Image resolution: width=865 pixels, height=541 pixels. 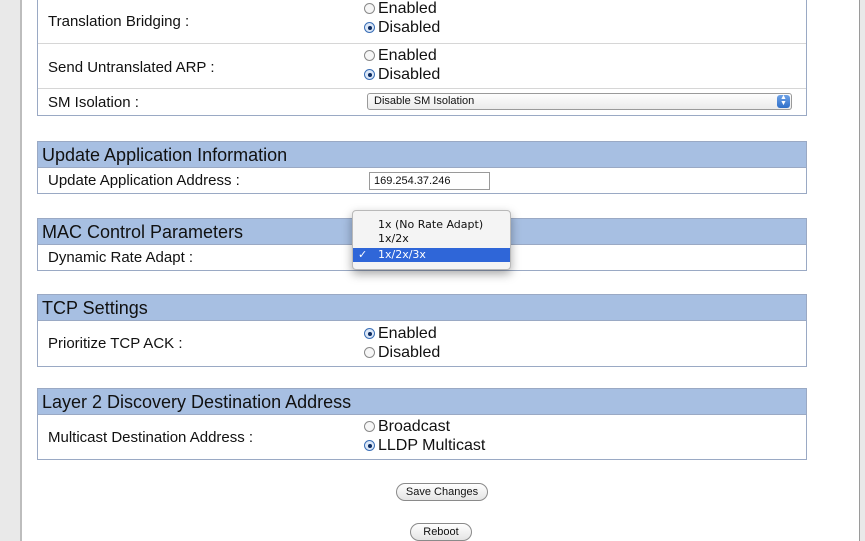 What do you see at coordinates (429, 181) in the screenshot?
I see `update-address-input: 169.254.37.246` at bounding box center [429, 181].